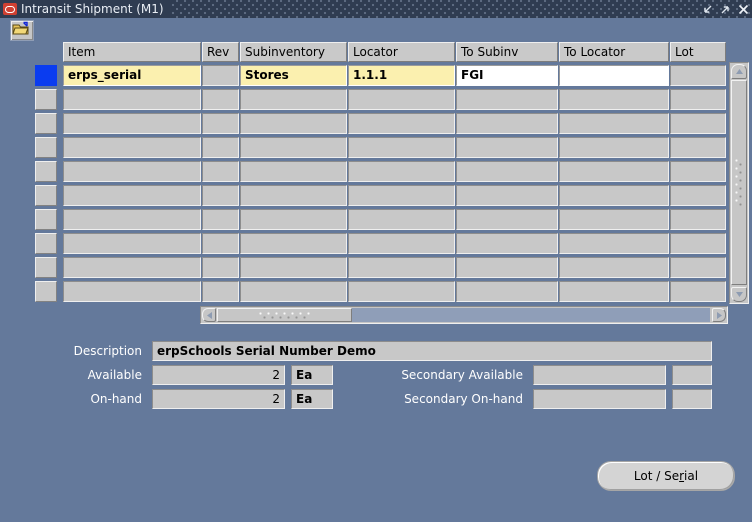 This screenshot has height=522, width=752. What do you see at coordinates (293, 52) in the screenshot?
I see `column-header-subinv: Subinventory` at bounding box center [293, 52].